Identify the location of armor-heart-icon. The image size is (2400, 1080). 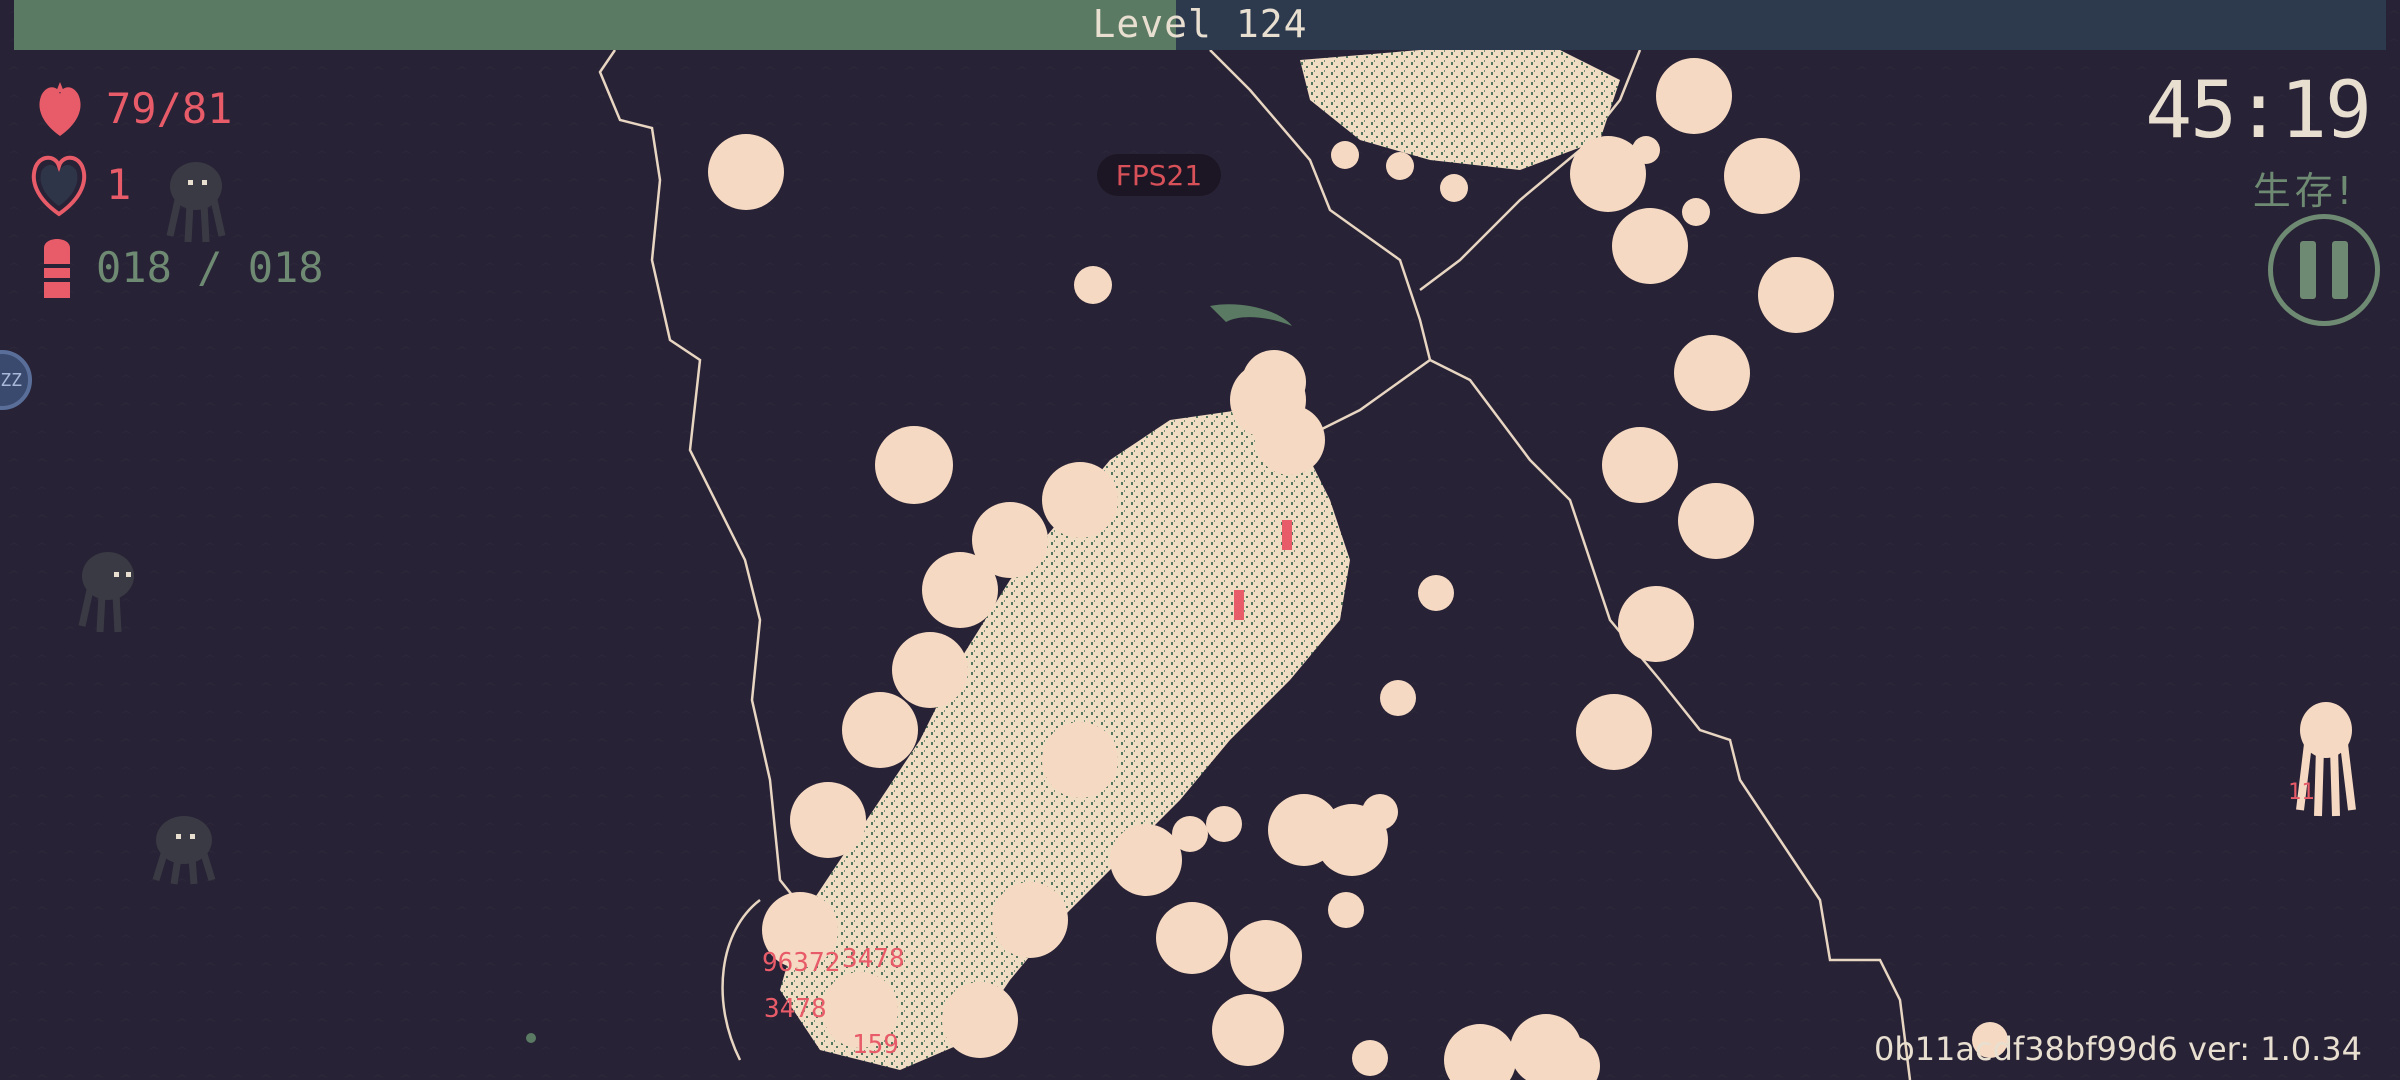
(59, 186).